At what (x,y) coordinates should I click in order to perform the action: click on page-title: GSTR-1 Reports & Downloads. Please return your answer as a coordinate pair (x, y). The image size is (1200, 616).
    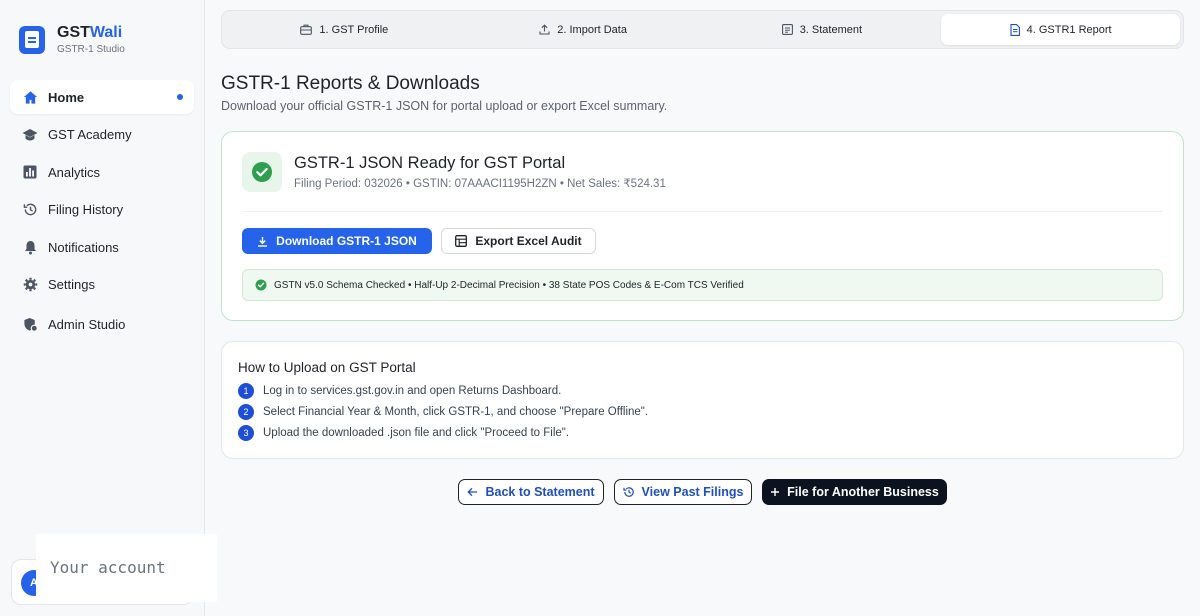
    Looking at the image, I should click on (350, 83).